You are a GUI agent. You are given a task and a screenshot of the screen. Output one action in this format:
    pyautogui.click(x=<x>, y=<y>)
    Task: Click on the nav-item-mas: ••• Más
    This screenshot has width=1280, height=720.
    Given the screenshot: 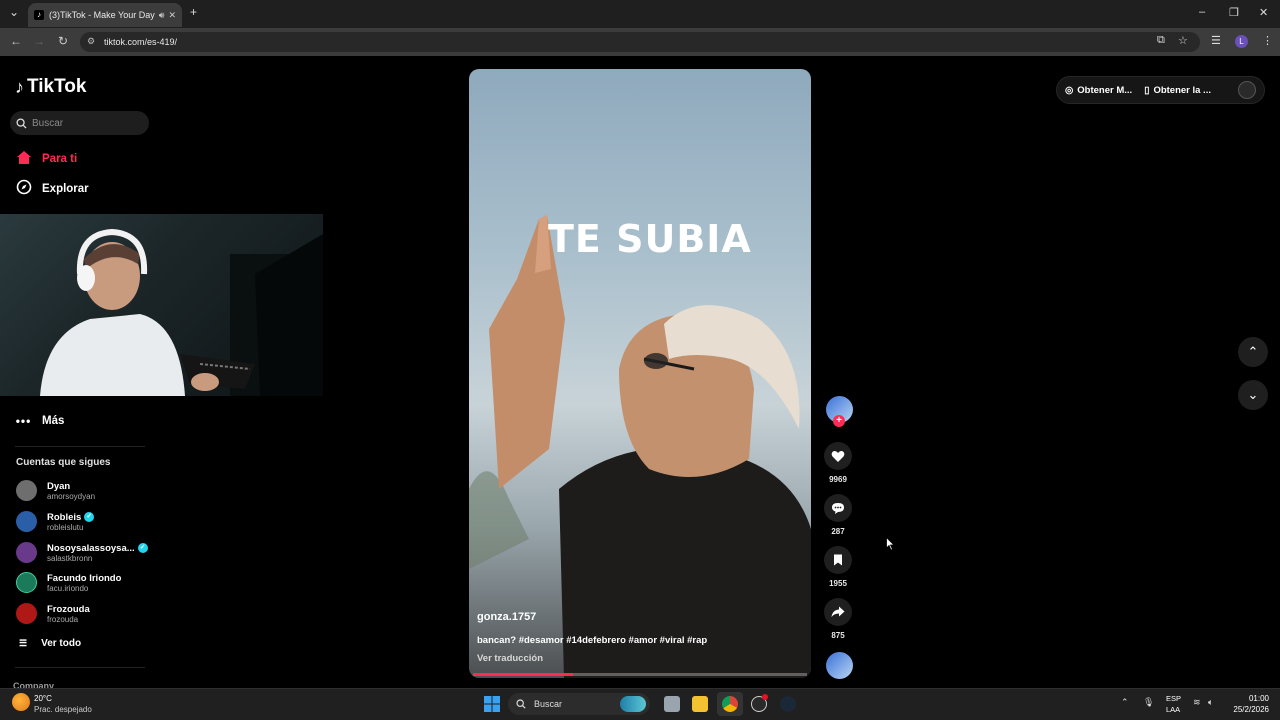 What is the action you would take?
    pyautogui.click(x=40, y=421)
    